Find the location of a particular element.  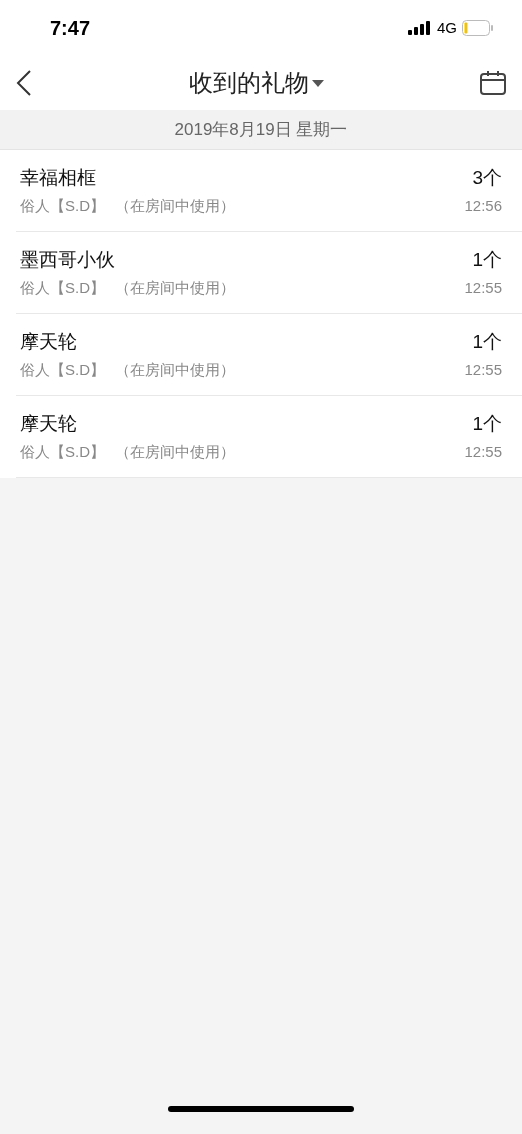

back-icon is located at coordinates (24, 83).